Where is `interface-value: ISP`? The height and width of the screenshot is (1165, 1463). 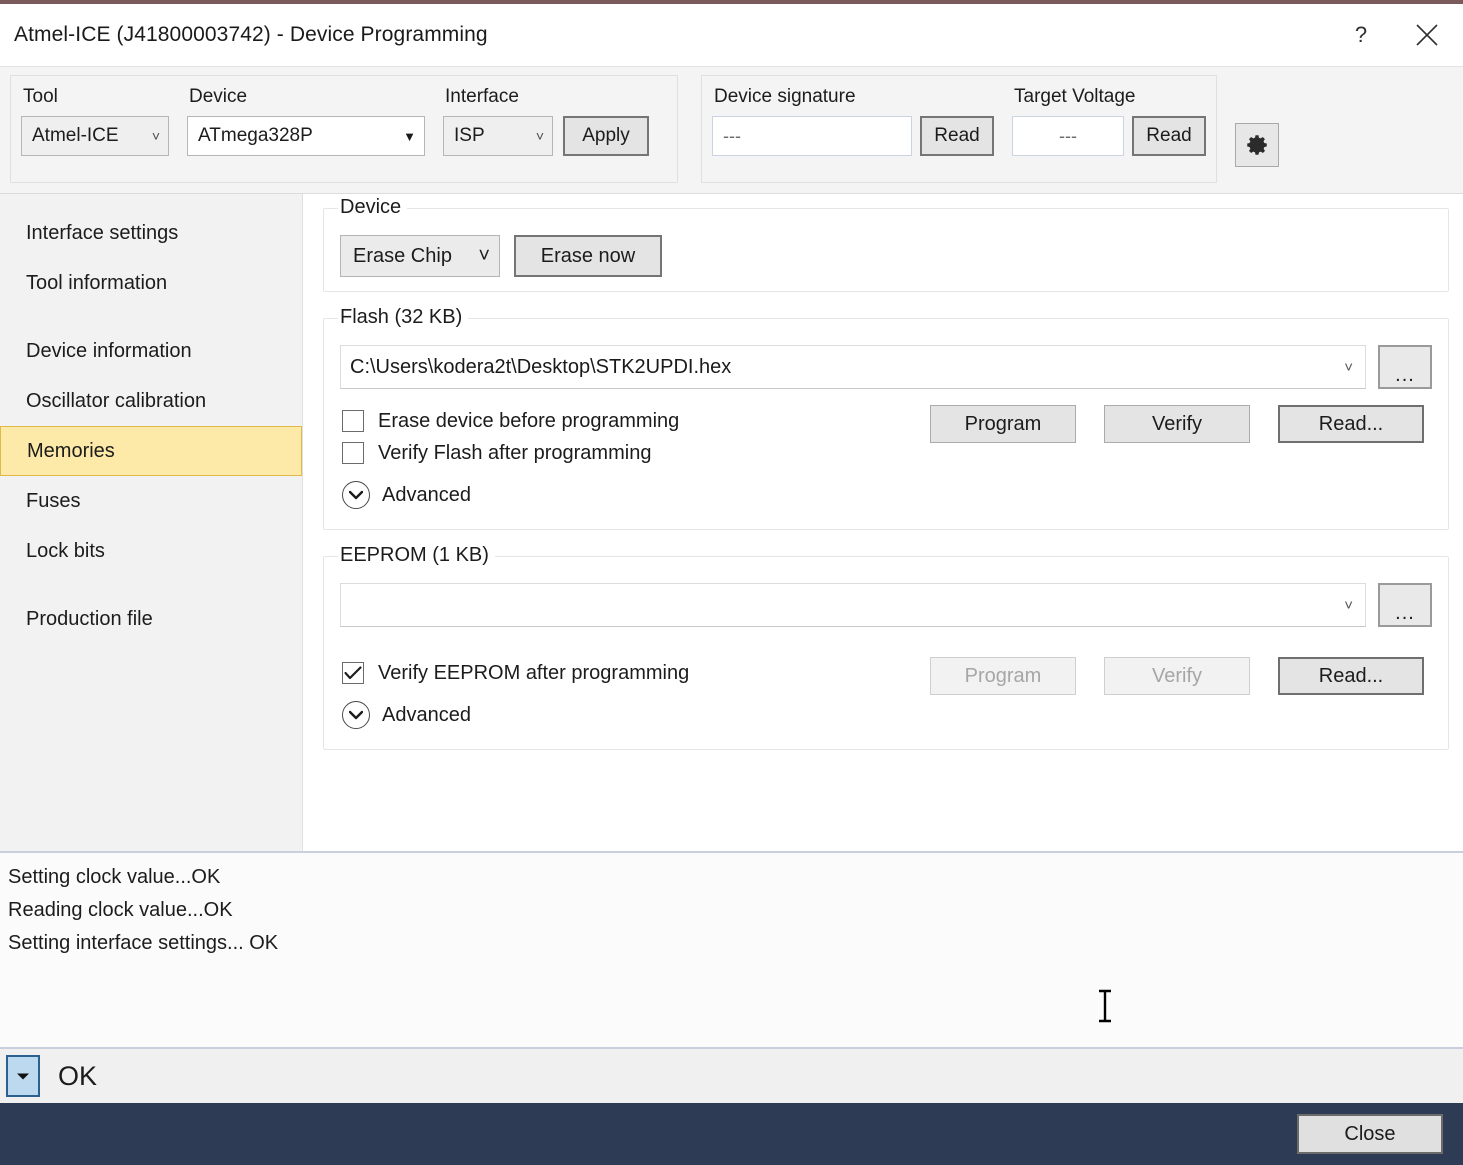
interface-value: ISP is located at coordinates (469, 135).